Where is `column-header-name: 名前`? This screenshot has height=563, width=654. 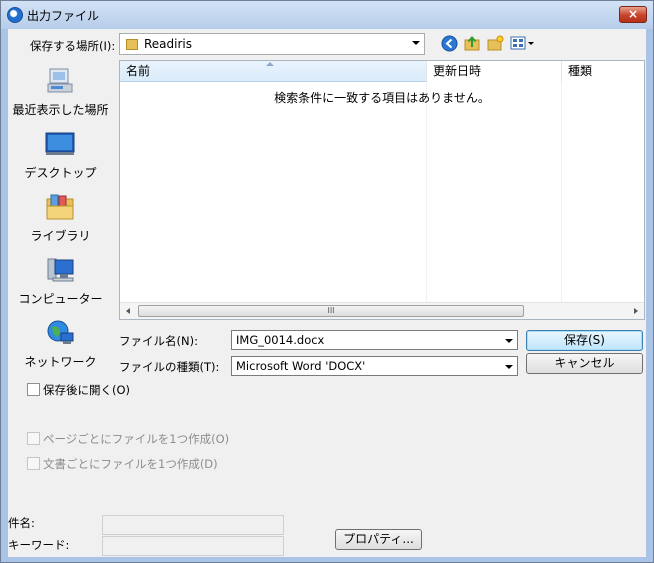
column-header-name: 名前 is located at coordinates (273, 71).